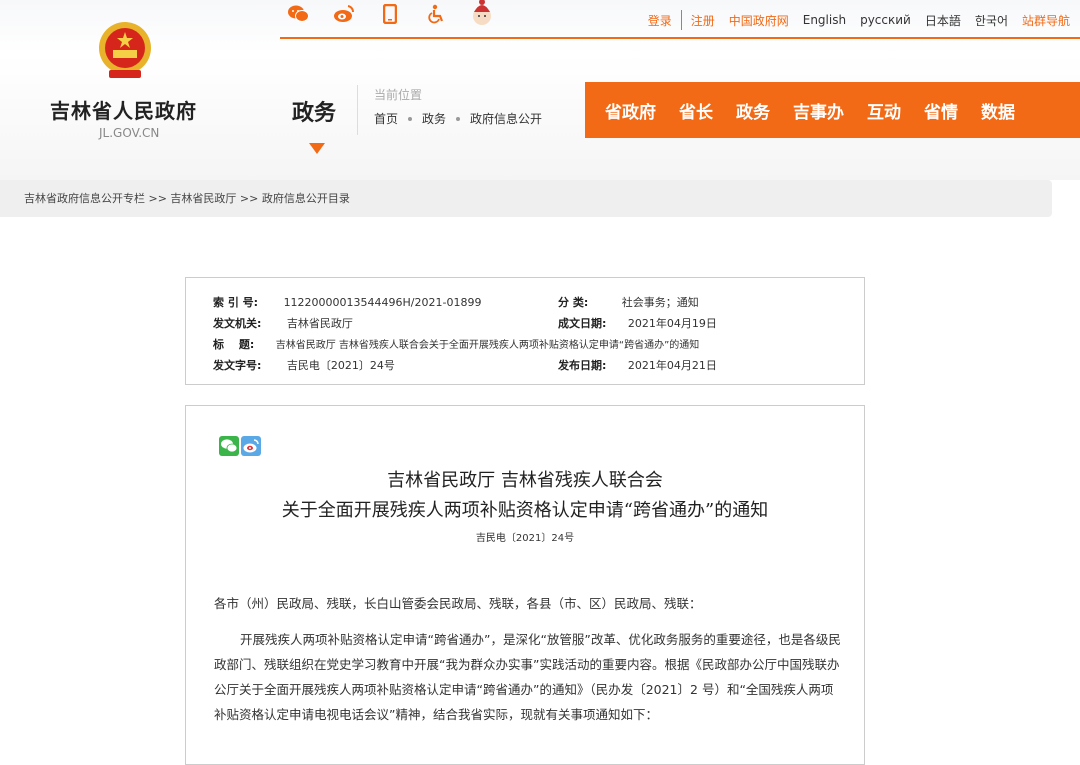 The width and height of the screenshot is (1080, 765). I want to click on login-link: 登录, so click(660, 20).